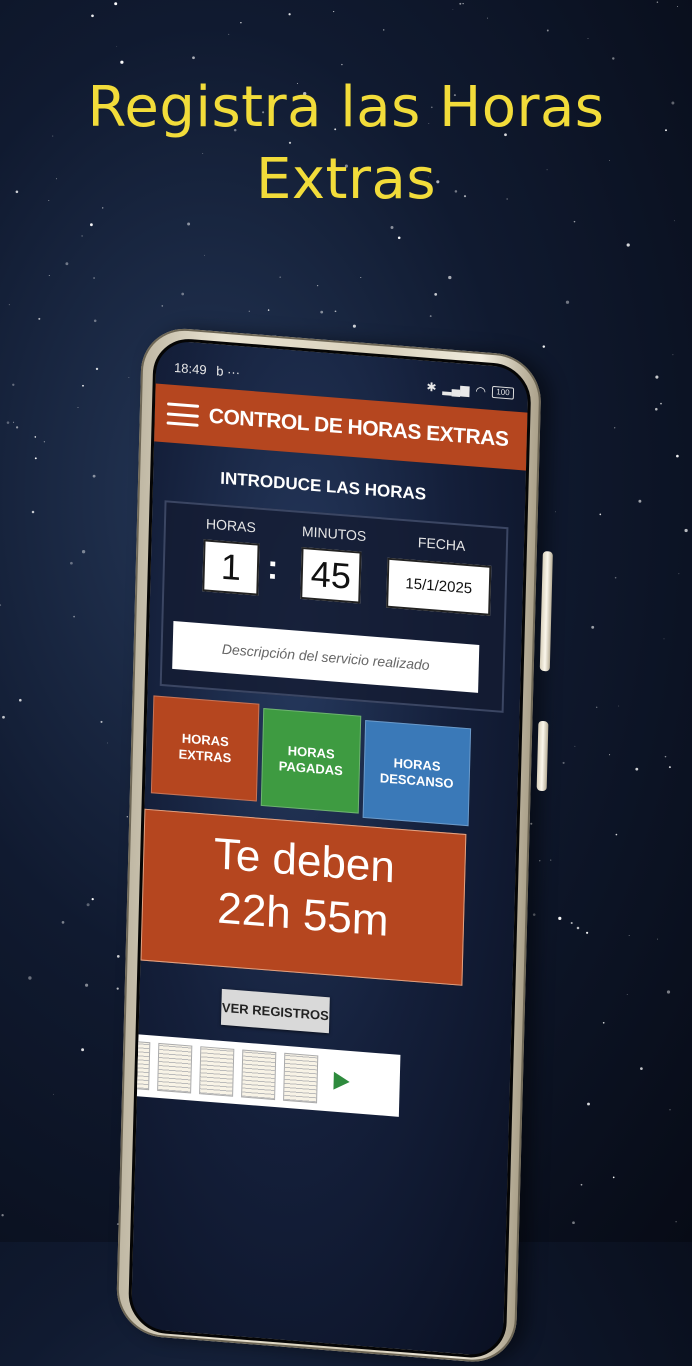 The height and width of the screenshot is (1366, 692). I want to click on app-title: CONTROL DE HORAS EXTRAS, so click(358, 428).